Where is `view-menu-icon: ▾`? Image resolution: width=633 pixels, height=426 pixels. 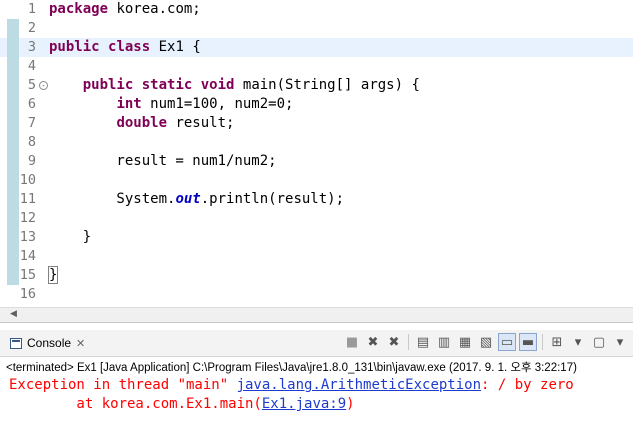
view-menu-icon: ▾ is located at coordinates (620, 342).